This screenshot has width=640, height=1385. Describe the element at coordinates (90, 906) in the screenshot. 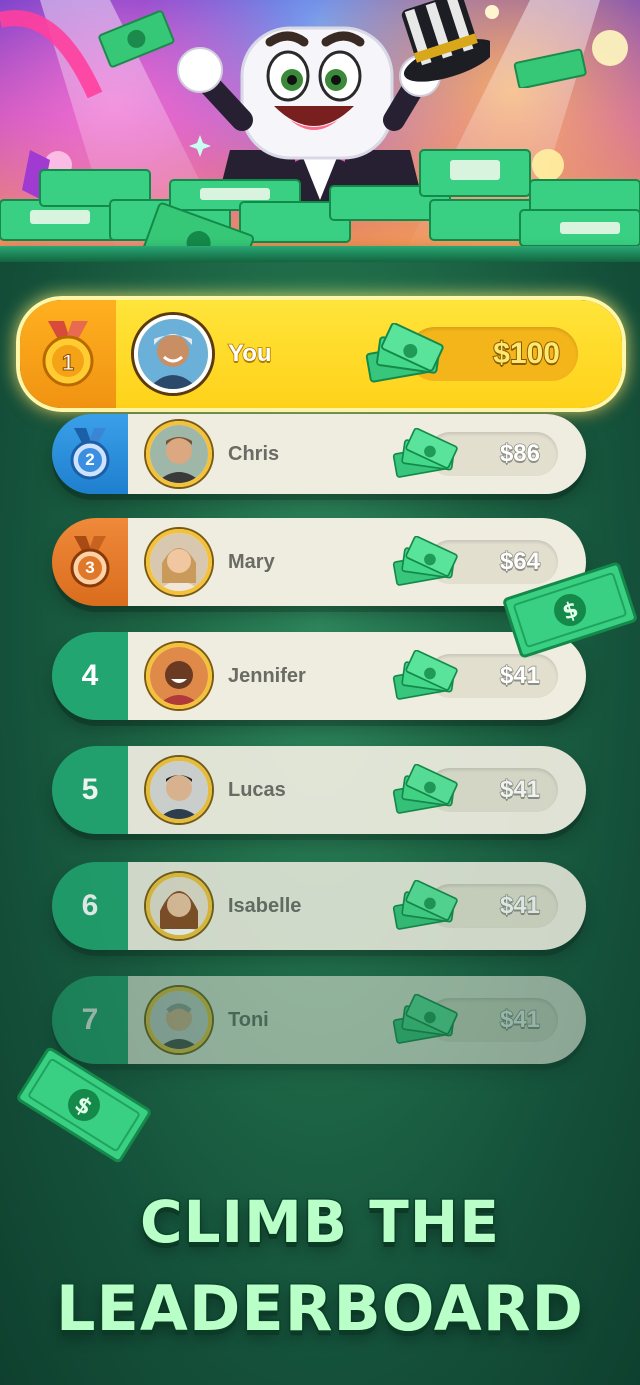

I see `rank-badge-6: 6` at that location.